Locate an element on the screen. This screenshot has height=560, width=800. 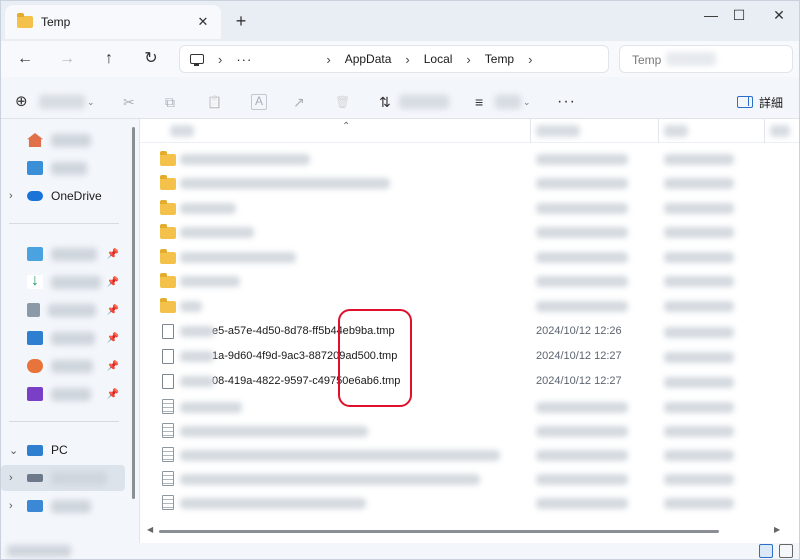
sidebar-item-onedrive: › OneDrive is located at coordinates (63, 196).